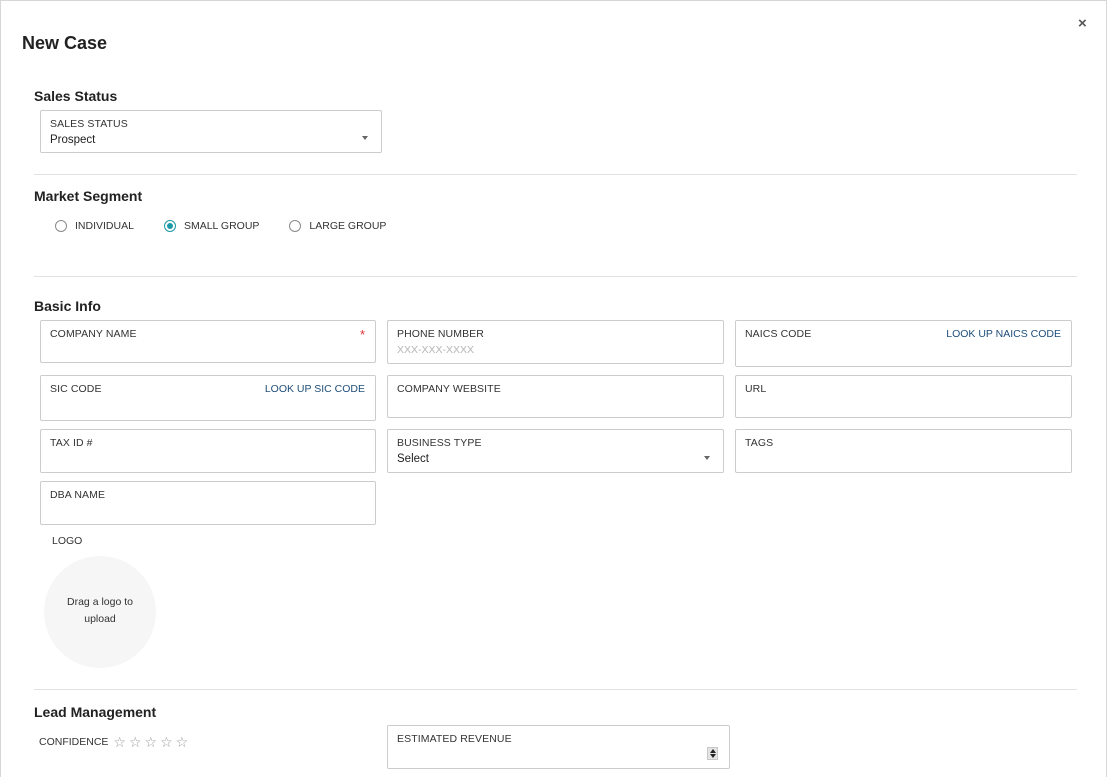 The height and width of the screenshot is (777, 1109). What do you see at coordinates (71, 443) in the screenshot?
I see `tax-id-label: TAX ID #` at bounding box center [71, 443].